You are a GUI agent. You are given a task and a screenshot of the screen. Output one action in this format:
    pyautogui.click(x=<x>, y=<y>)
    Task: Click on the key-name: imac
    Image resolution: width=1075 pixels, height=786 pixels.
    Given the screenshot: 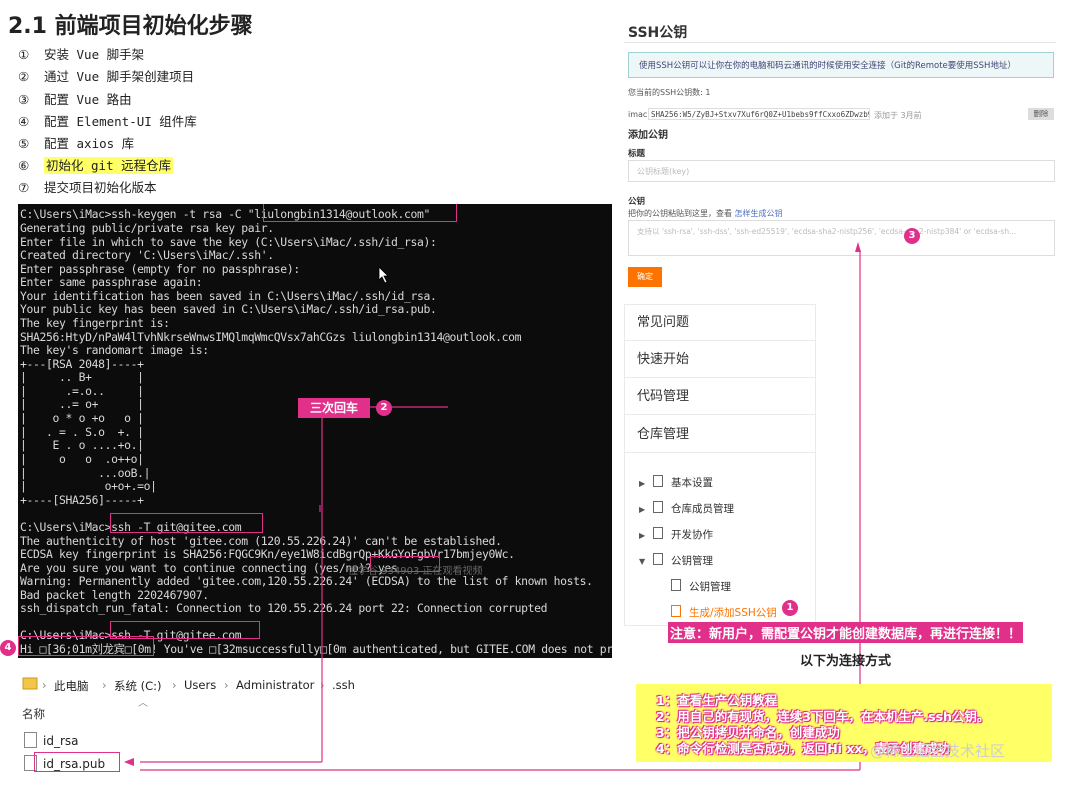 What is the action you would take?
    pyautogui.click(x=638, y=114)
    